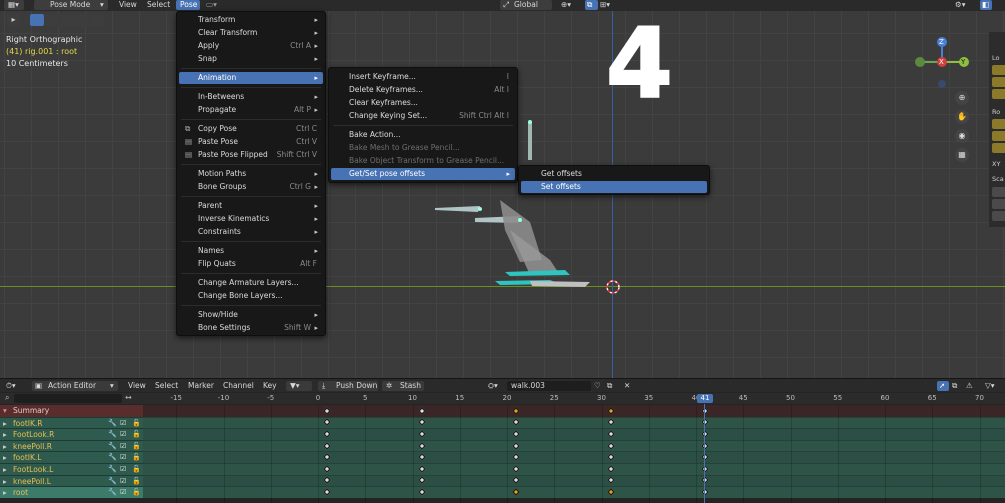 The height and width of the screenshot is (503, 1005). Describe the element at coordinates (998, 136) in the screenshot. I see `rotation-y-field` at that location.